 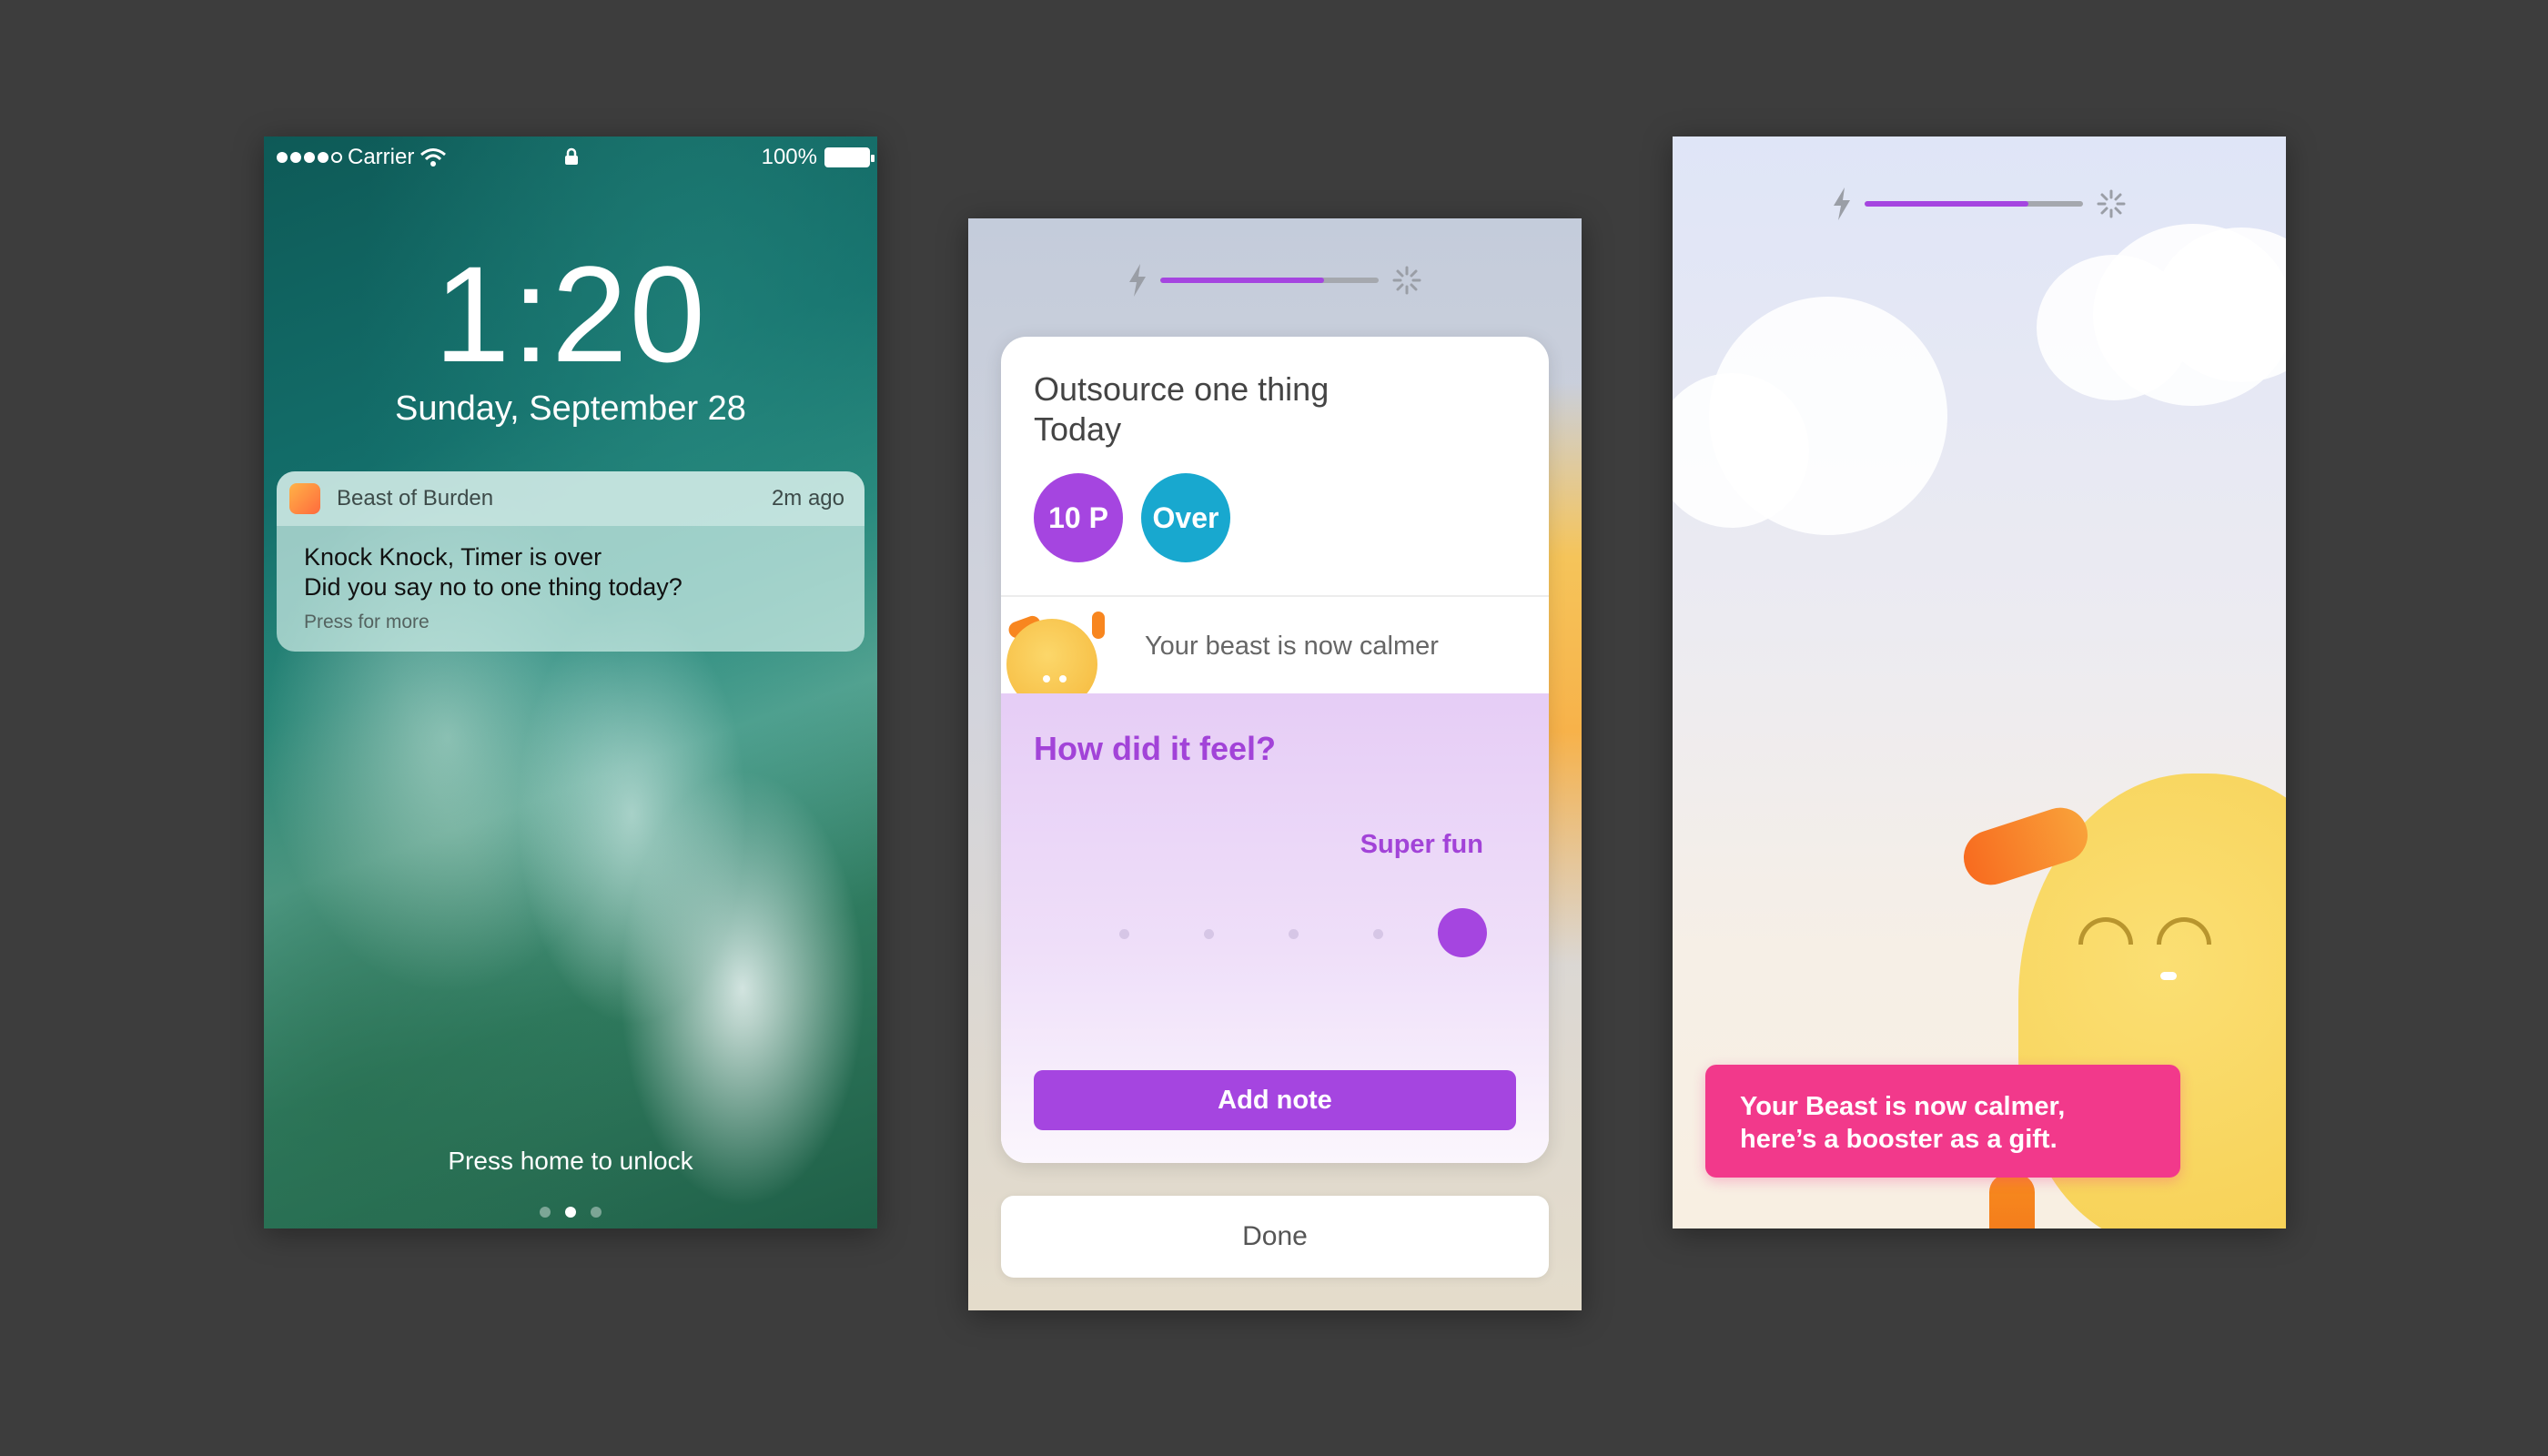 I want to click on gift-toast-line-2: here’s a booster as a gift., so click(x=1899, y=1139).